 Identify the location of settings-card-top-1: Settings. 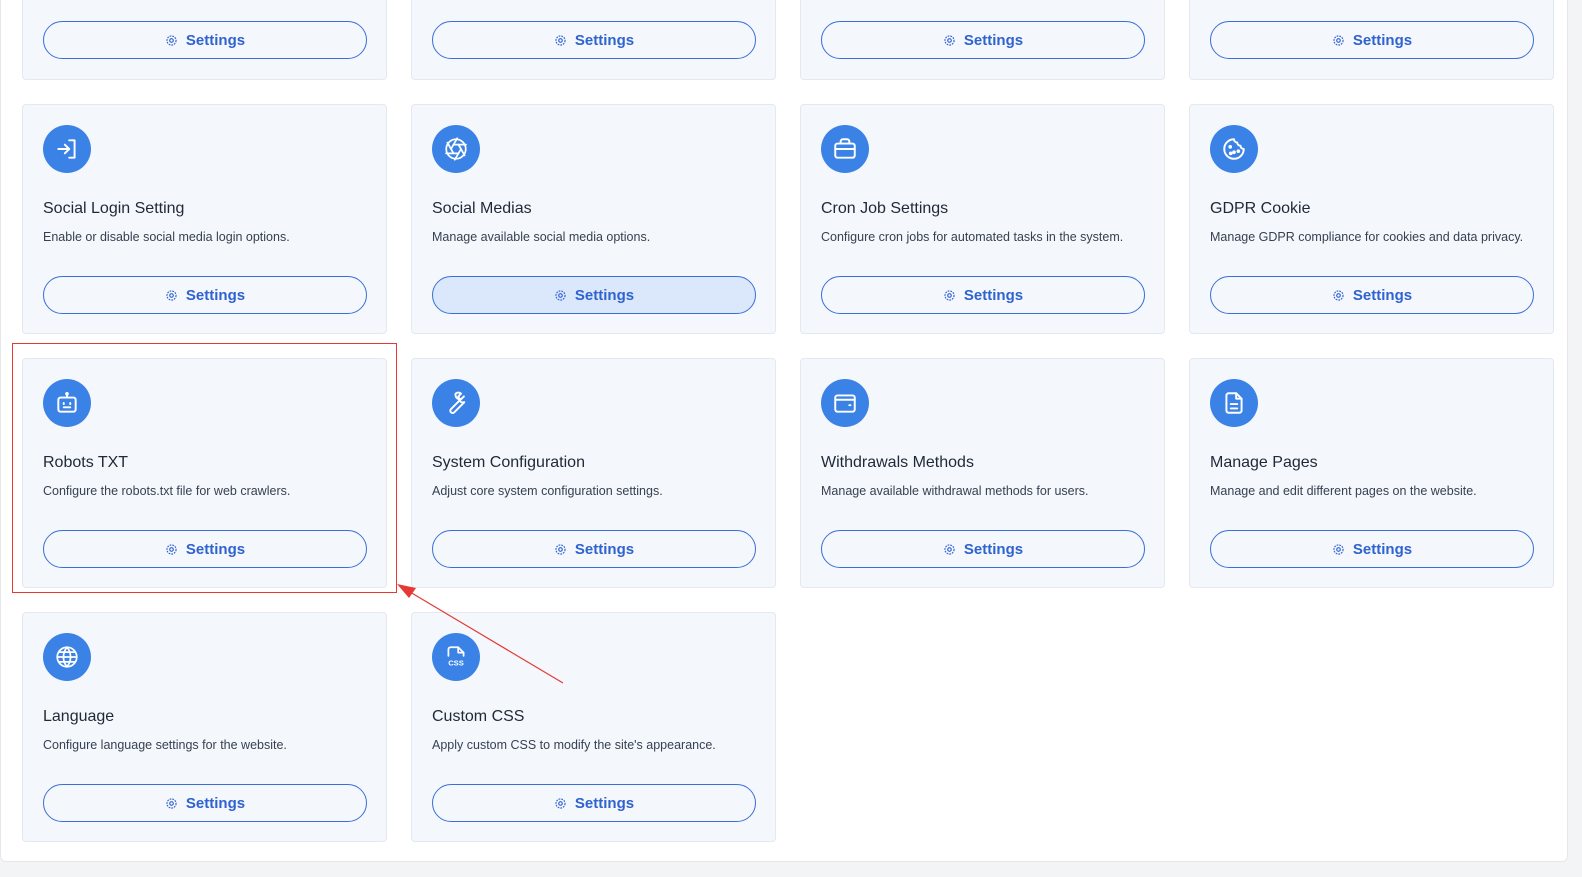
(204, 40).